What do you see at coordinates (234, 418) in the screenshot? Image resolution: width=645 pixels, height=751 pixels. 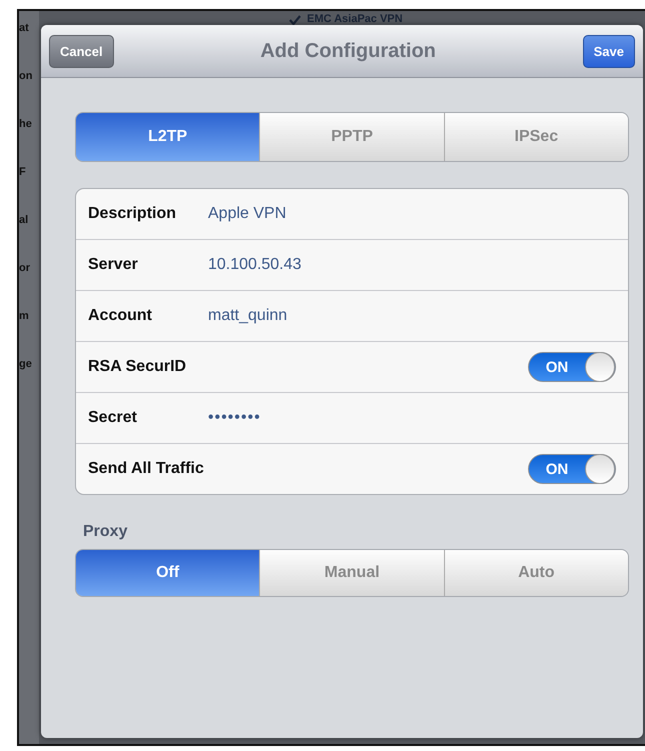 I see `password-field: ••••••••` at bounding box center [234, 418].